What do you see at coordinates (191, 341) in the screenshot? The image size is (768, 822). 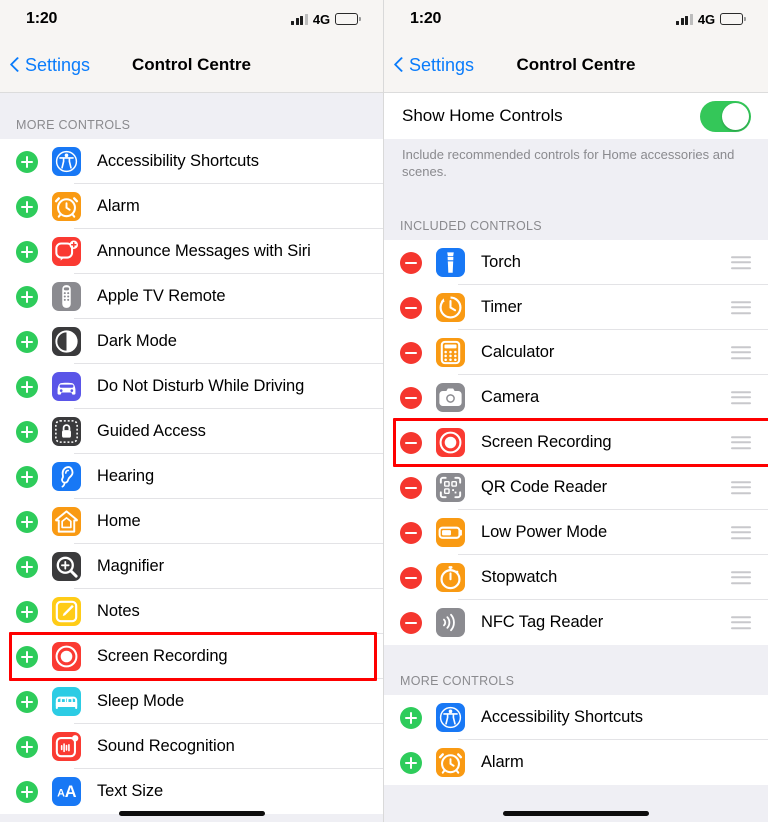 I see `list-item: Dark Mode` at bounding box center [191, 341].